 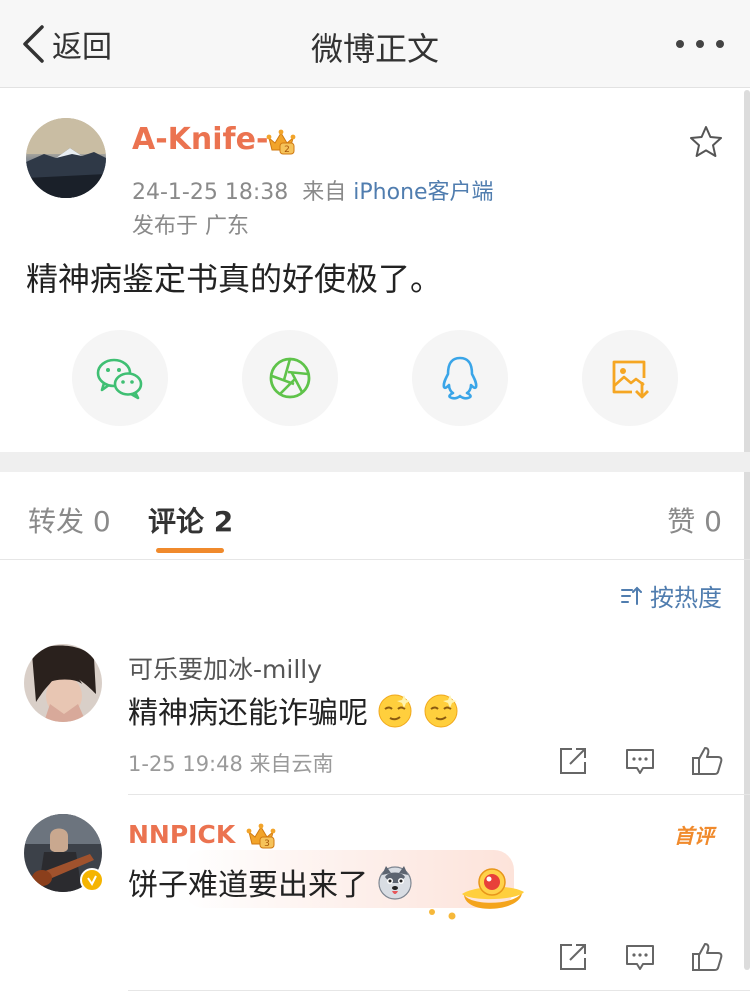 I want to click on more-button, so click(x=700, y=44).